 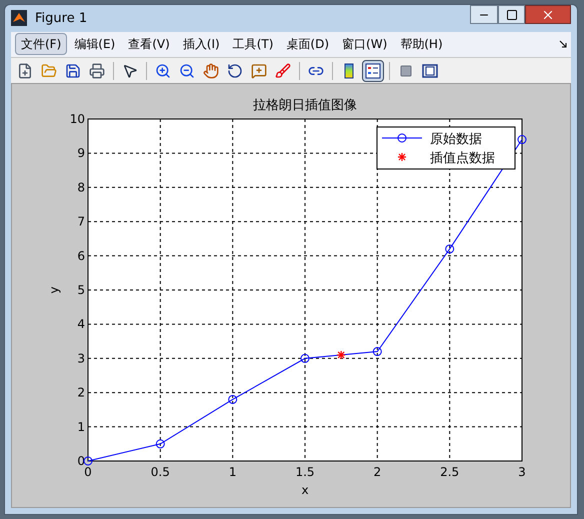 I want to click on window-frame-icon, so click(x=430, y=70).